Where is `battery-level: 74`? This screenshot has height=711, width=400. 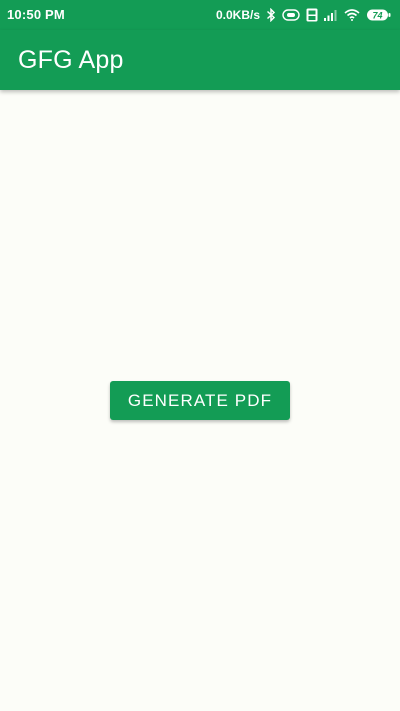 battery-level: 74 is located at coordinates (377, 16).